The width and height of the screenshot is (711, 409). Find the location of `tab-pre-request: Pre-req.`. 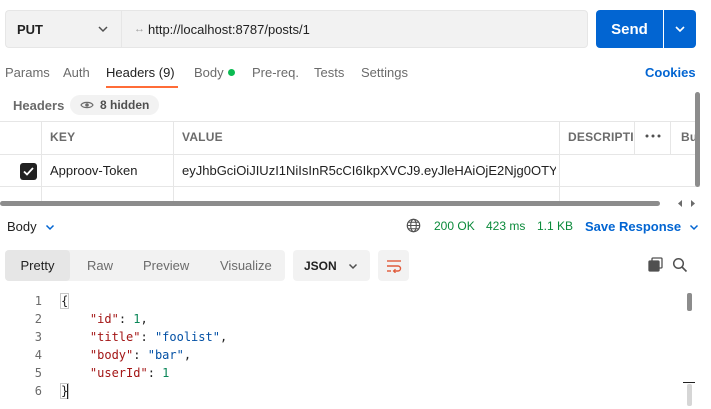

tab-pre-request: Pre-req. is located at coordinates (275, 74).